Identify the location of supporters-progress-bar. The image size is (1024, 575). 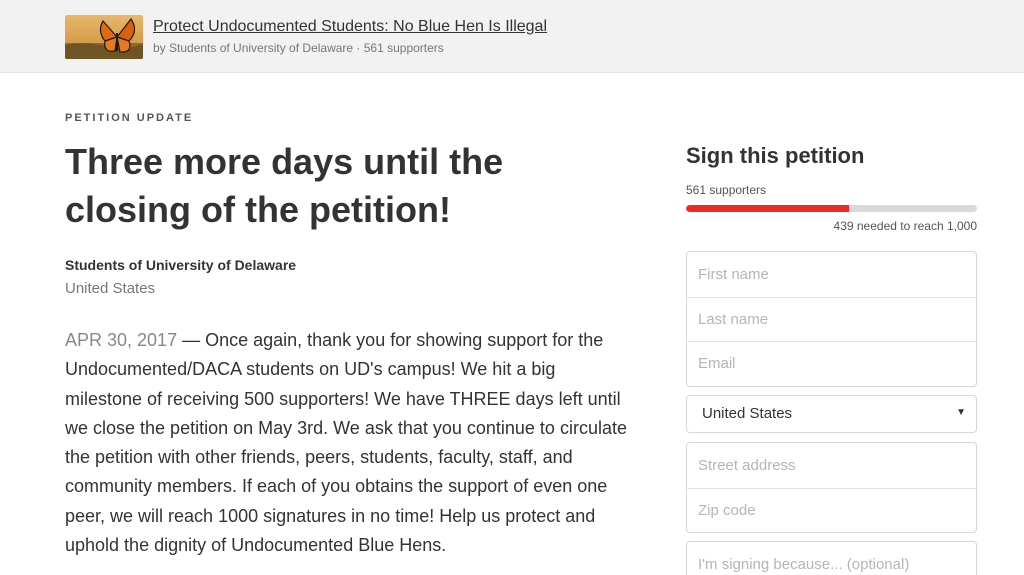
(831, 208).